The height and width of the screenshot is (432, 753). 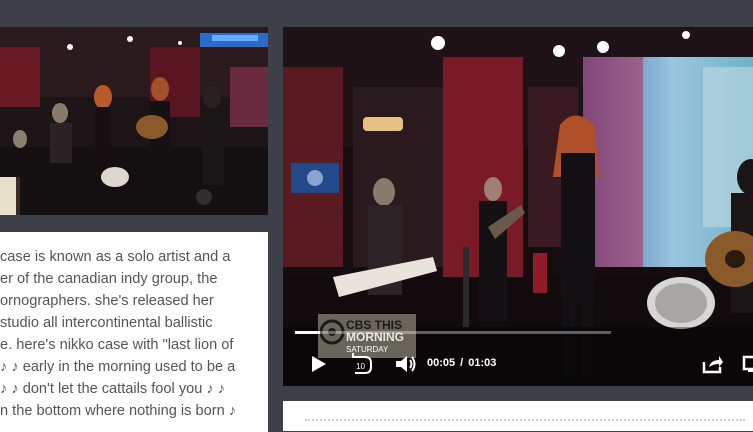 I want to click on share-icon, so click(x=712, y=365).